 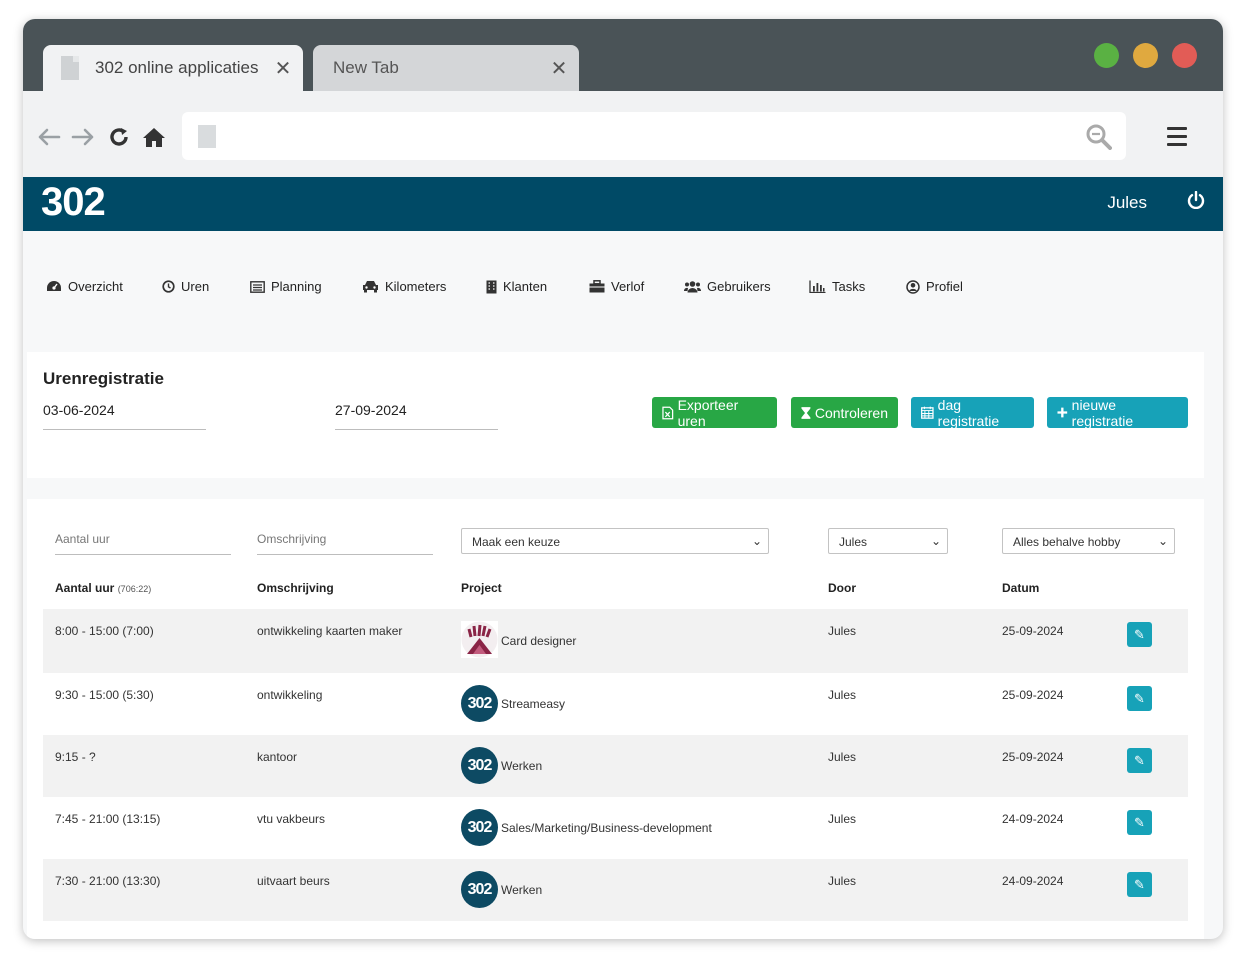 I want to click on excel-file-icon, so click(x=668, y=412).